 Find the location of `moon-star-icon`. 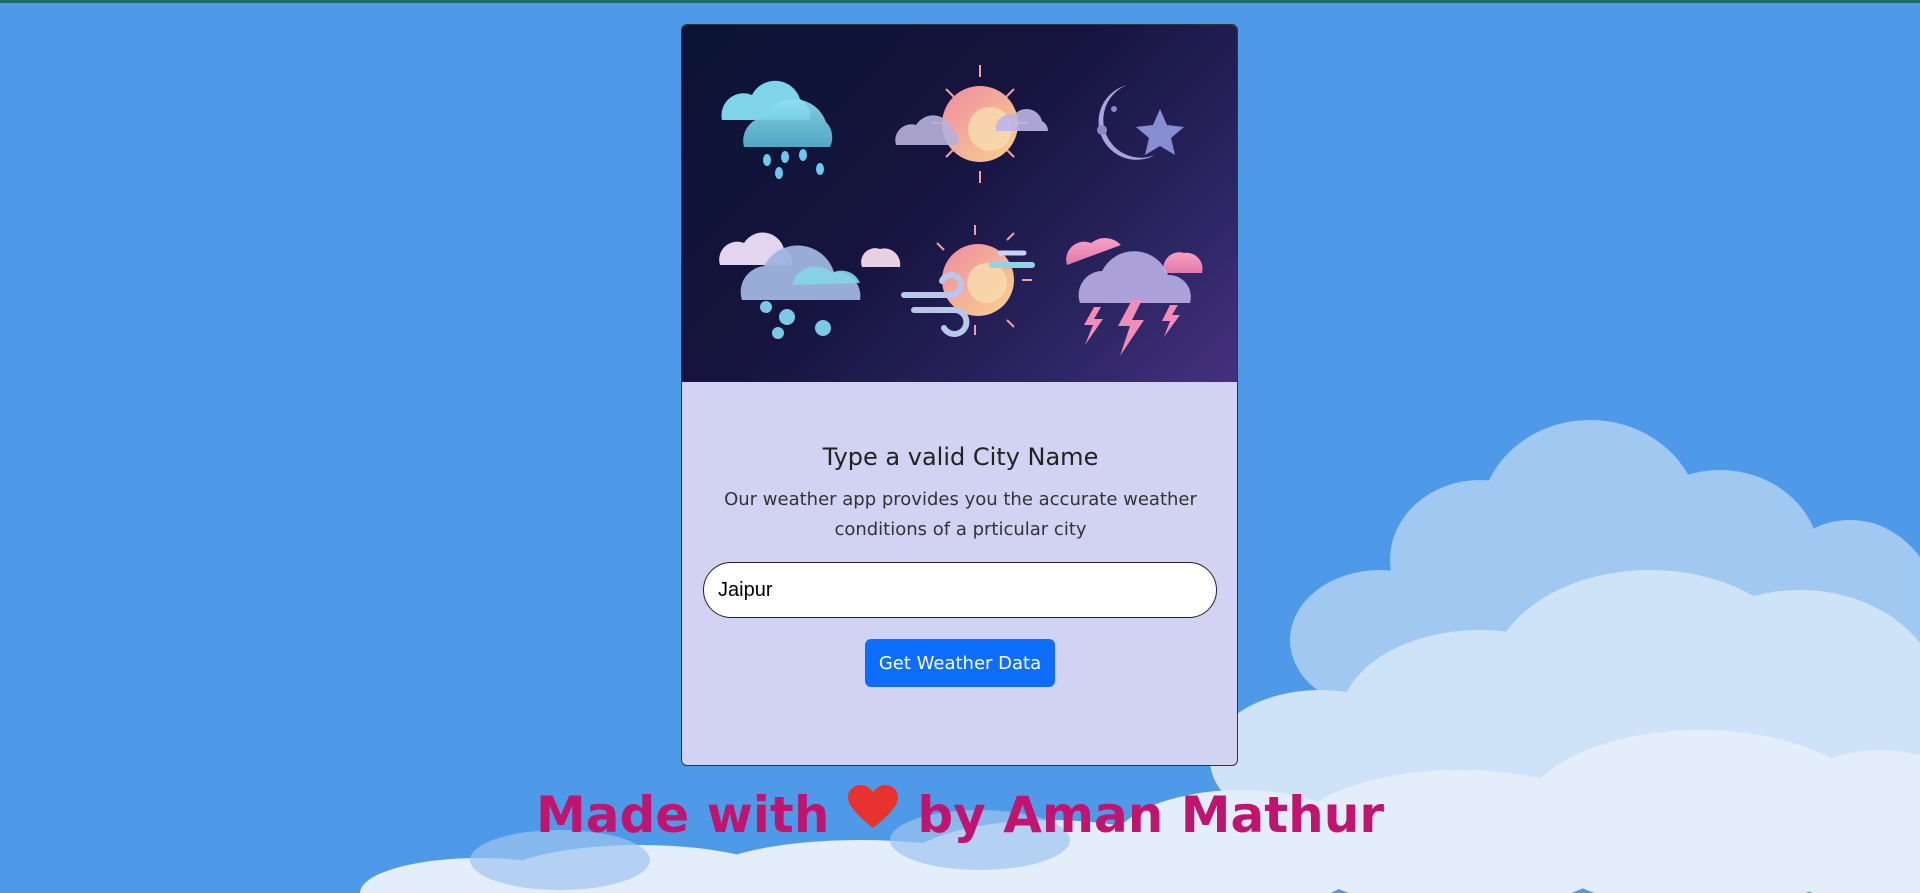

moon-star-icon is located at coordinates (1140, 122).